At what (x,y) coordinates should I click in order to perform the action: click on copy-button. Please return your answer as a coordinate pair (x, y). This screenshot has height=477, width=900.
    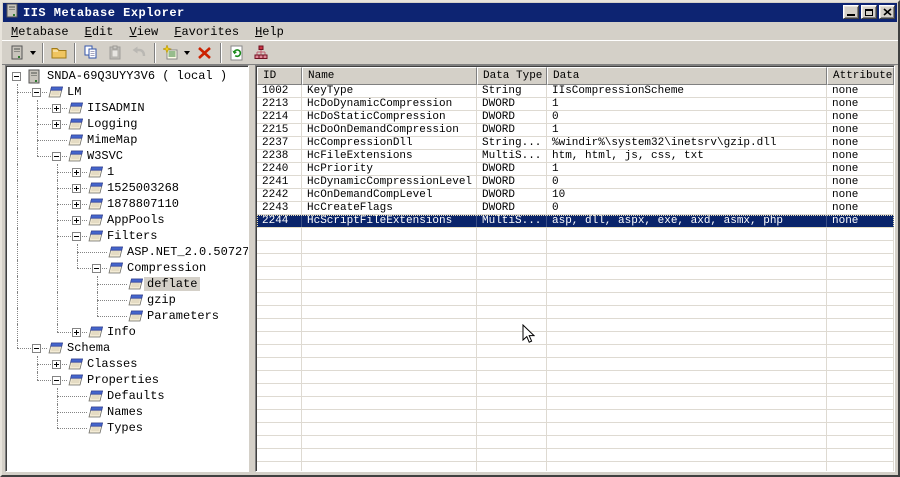
    Looking at the image, I should click on (91, 53).